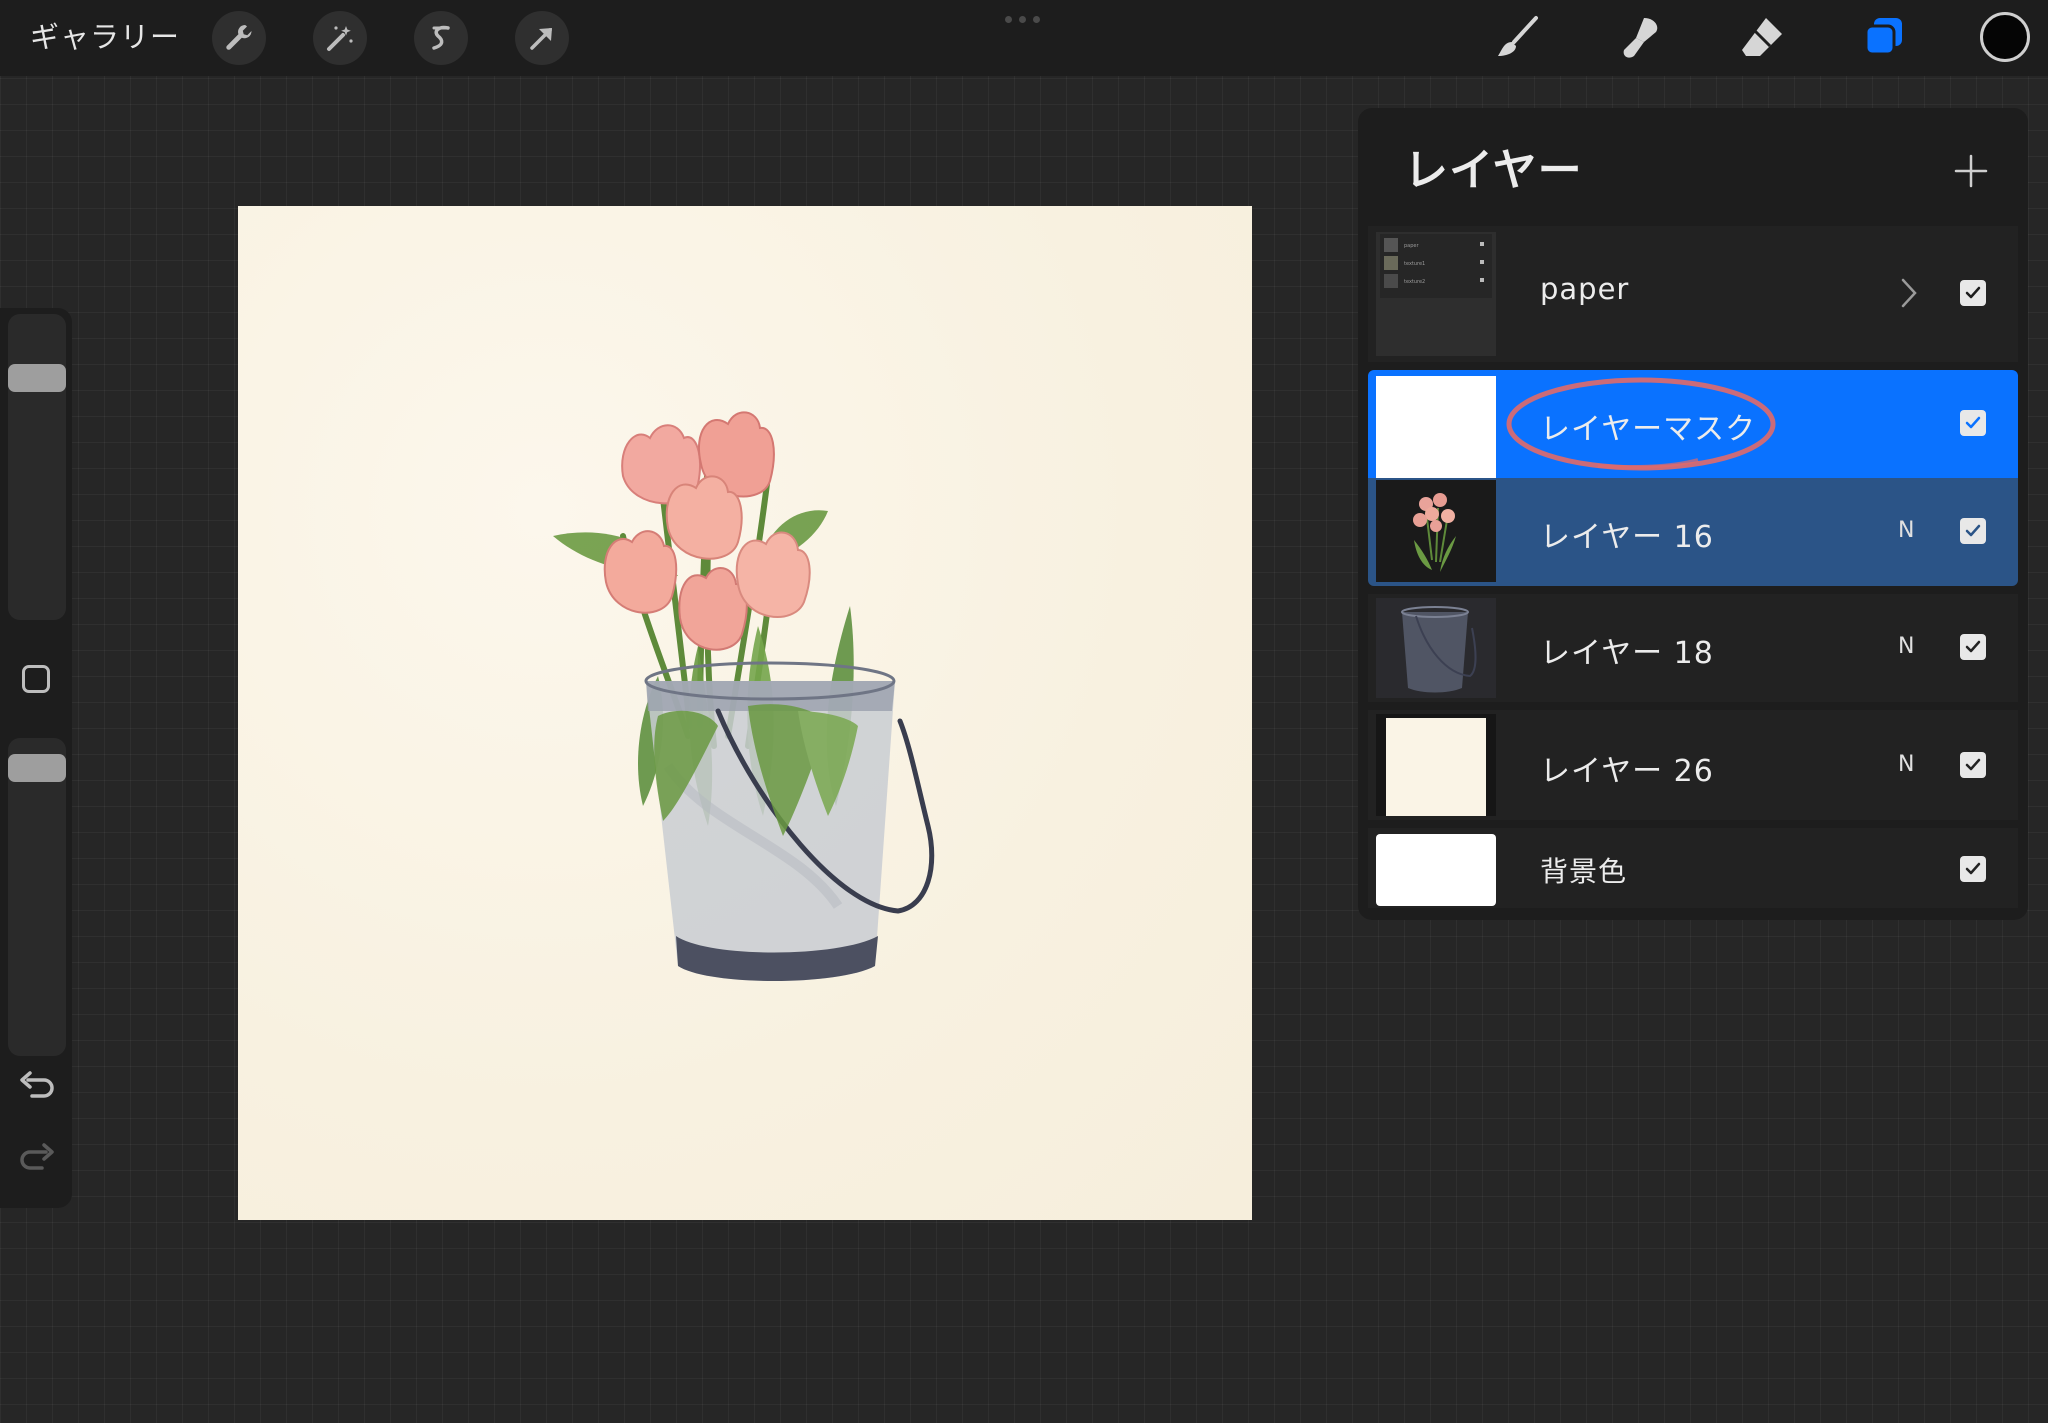  I want to click on brush-size-slider, so click(37, 467).